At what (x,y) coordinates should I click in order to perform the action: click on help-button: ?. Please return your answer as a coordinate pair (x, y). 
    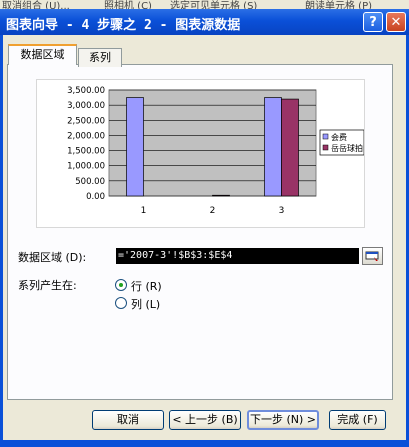
    Looking at the image, I should click on (373, 22).